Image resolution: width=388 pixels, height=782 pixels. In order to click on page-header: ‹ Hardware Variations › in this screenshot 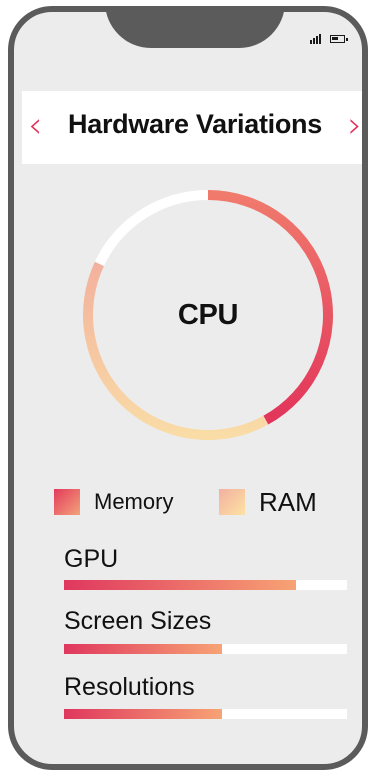, I will do `click(192, 127)`.